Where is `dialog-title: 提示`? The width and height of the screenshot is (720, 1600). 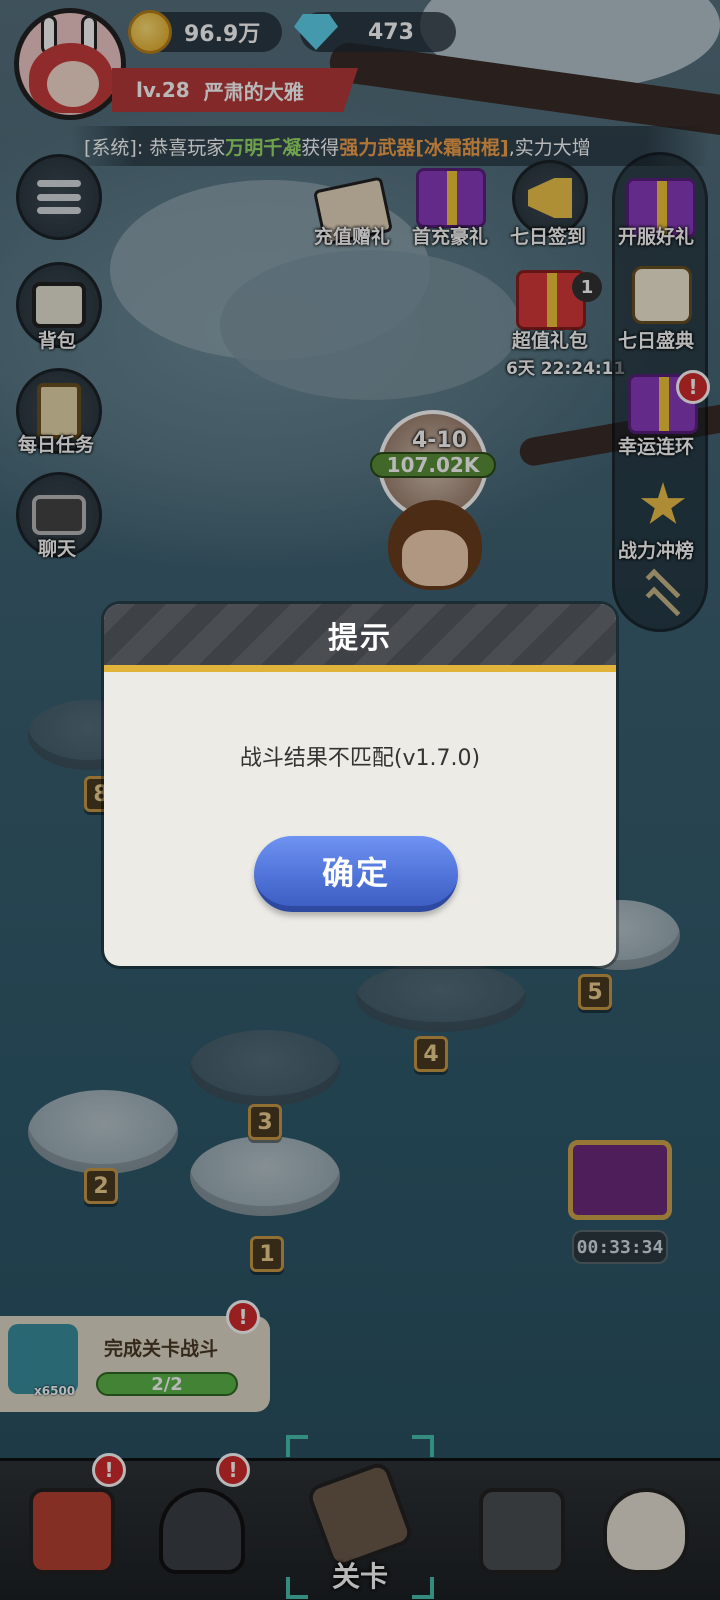
dialog-title: 提示 is located at coordinates (360, 638).